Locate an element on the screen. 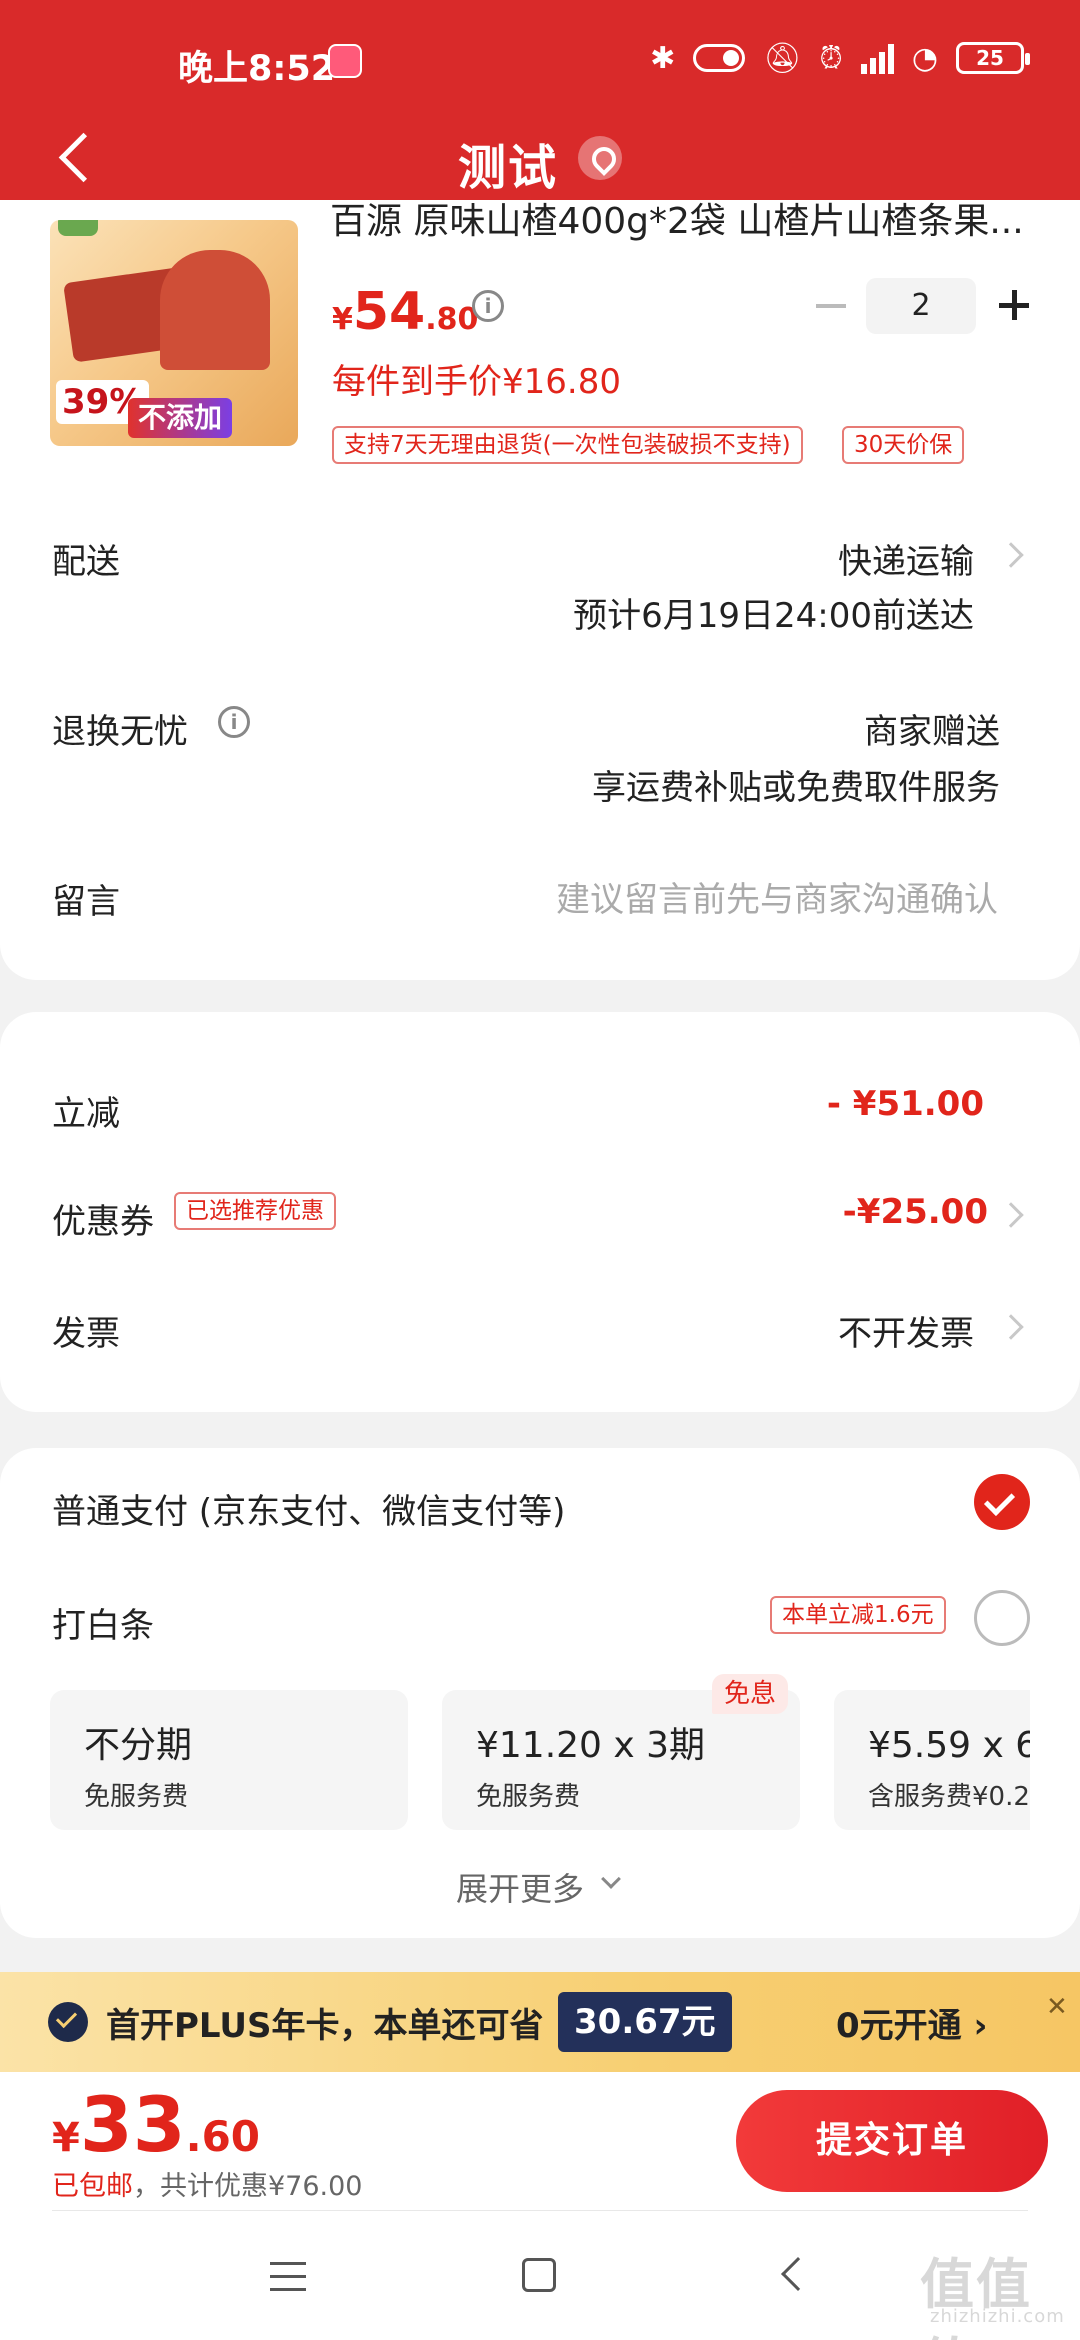  page-title: 测试 is located at coordinates (508, 168).